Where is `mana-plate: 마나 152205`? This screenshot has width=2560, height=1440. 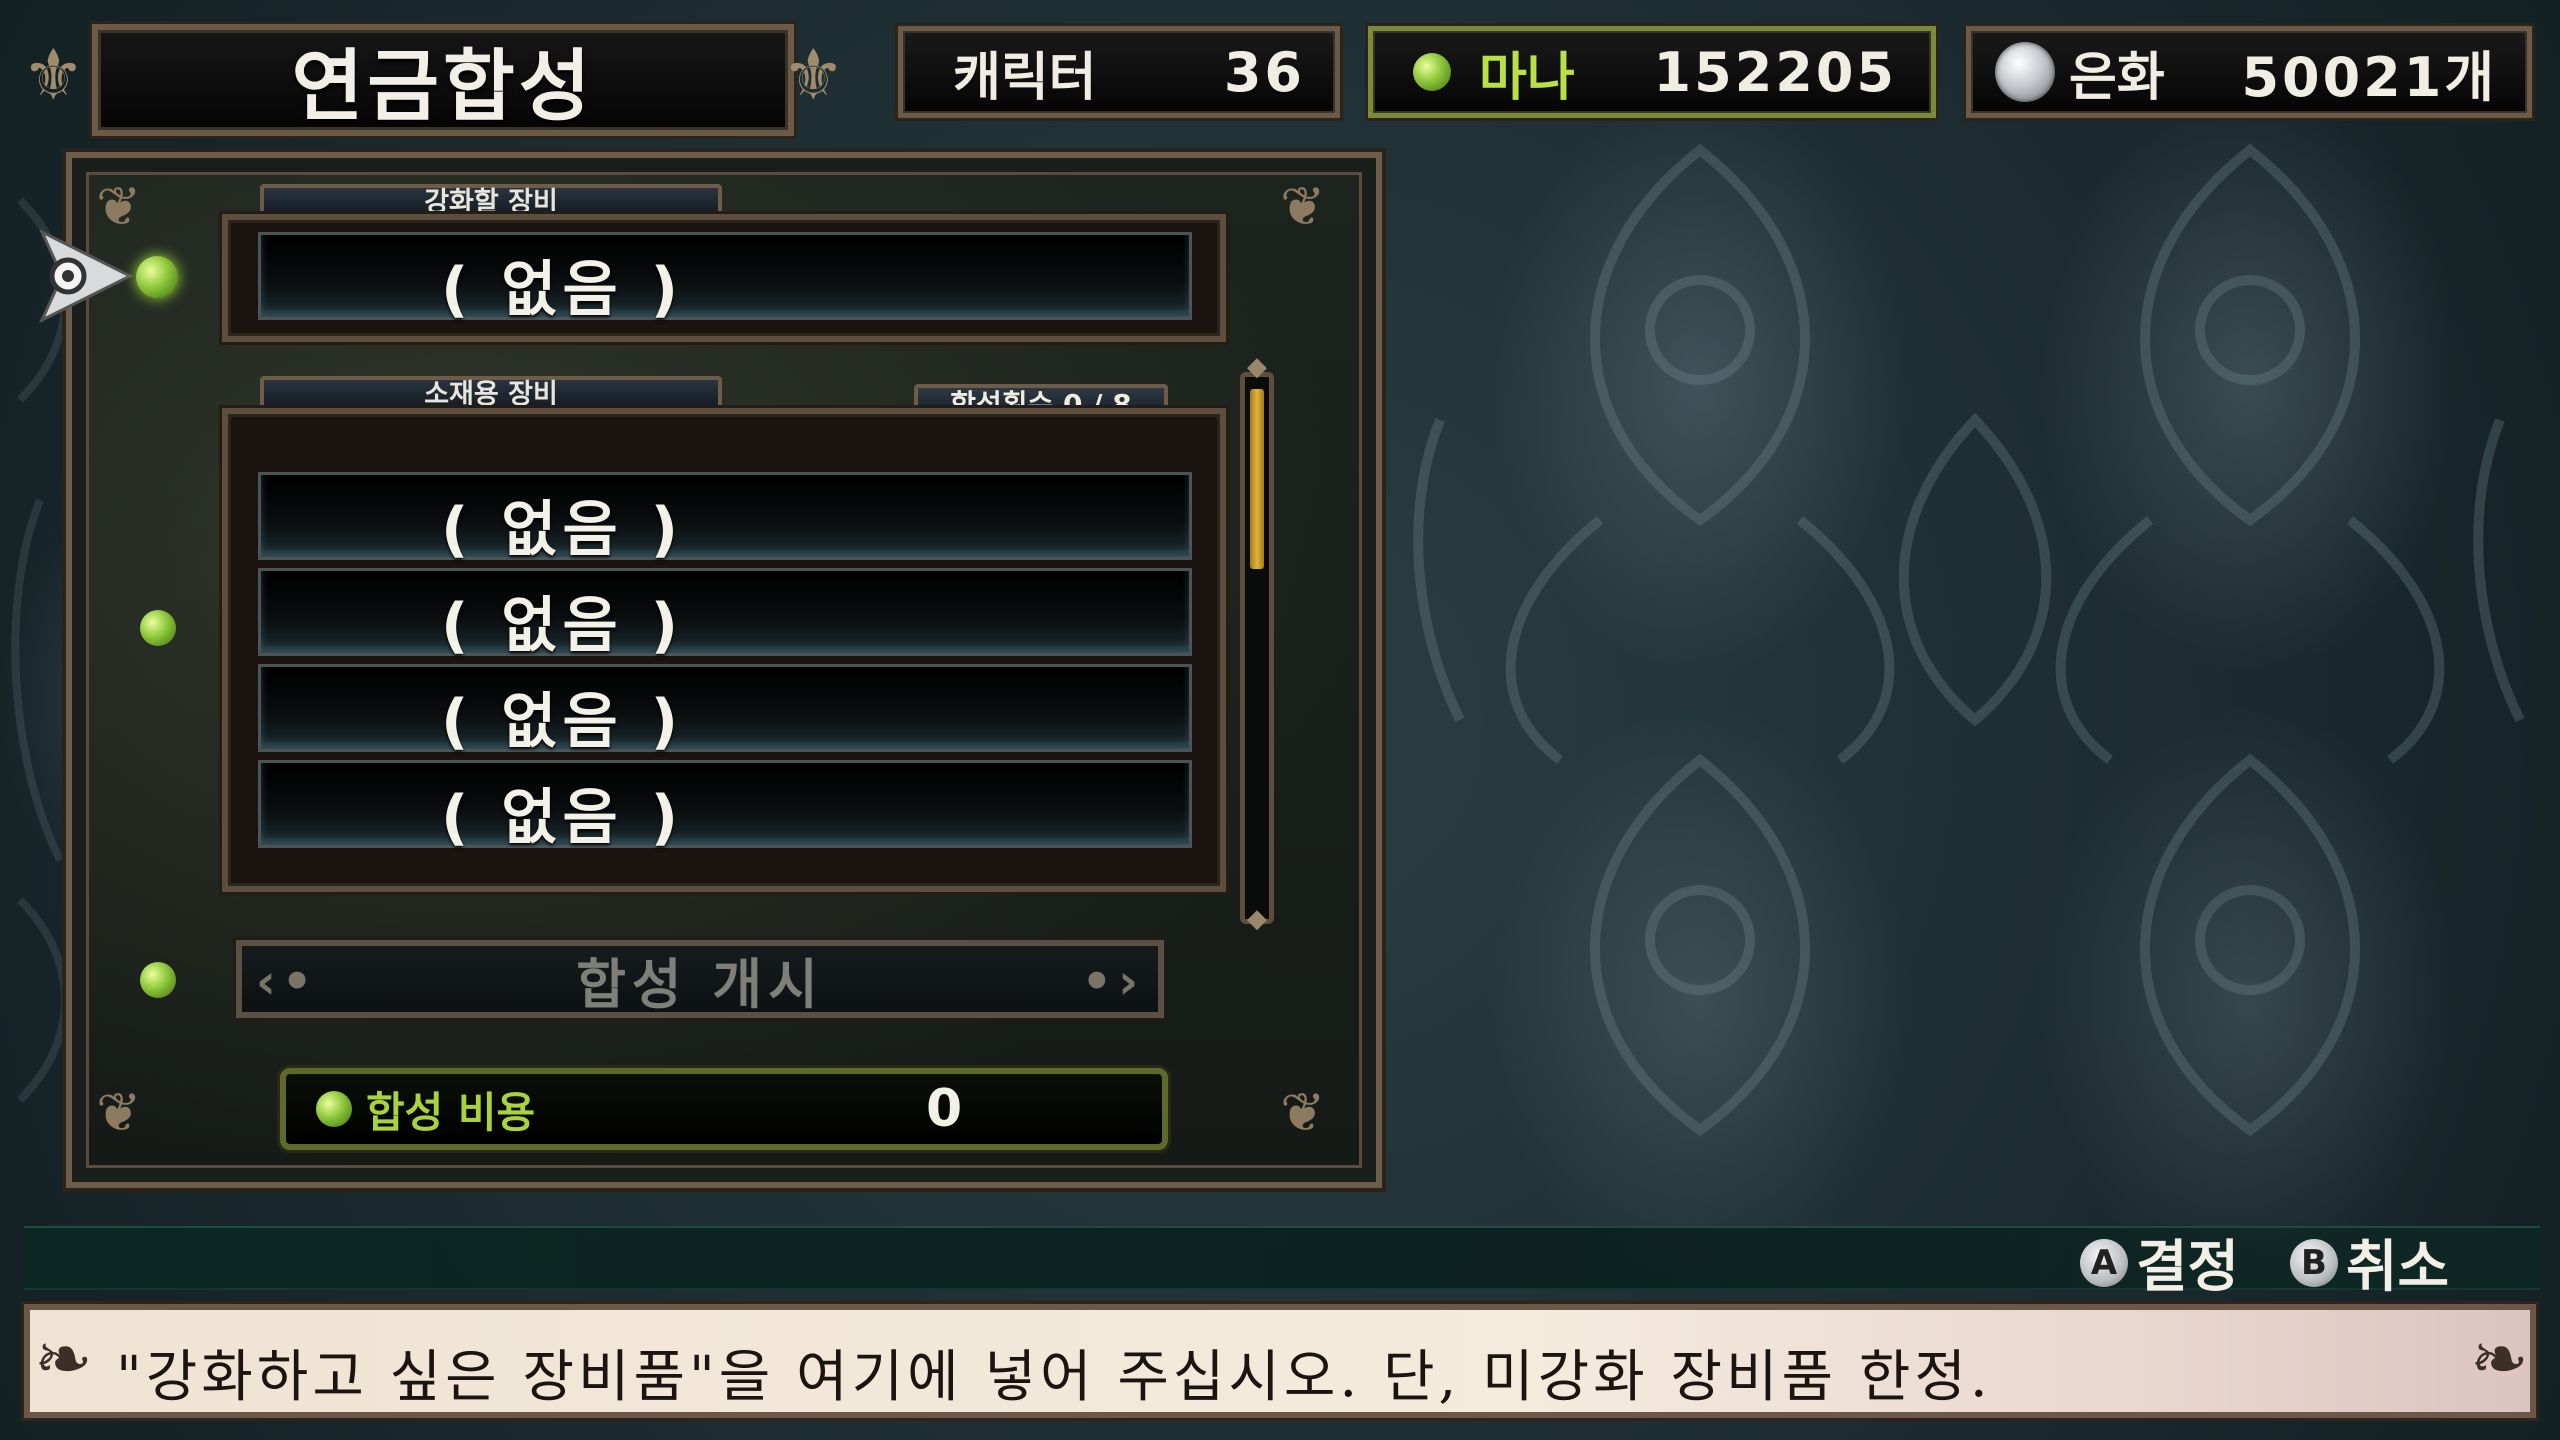 mana-plate: 마나 152205 is located at coordinates (1652, 72).